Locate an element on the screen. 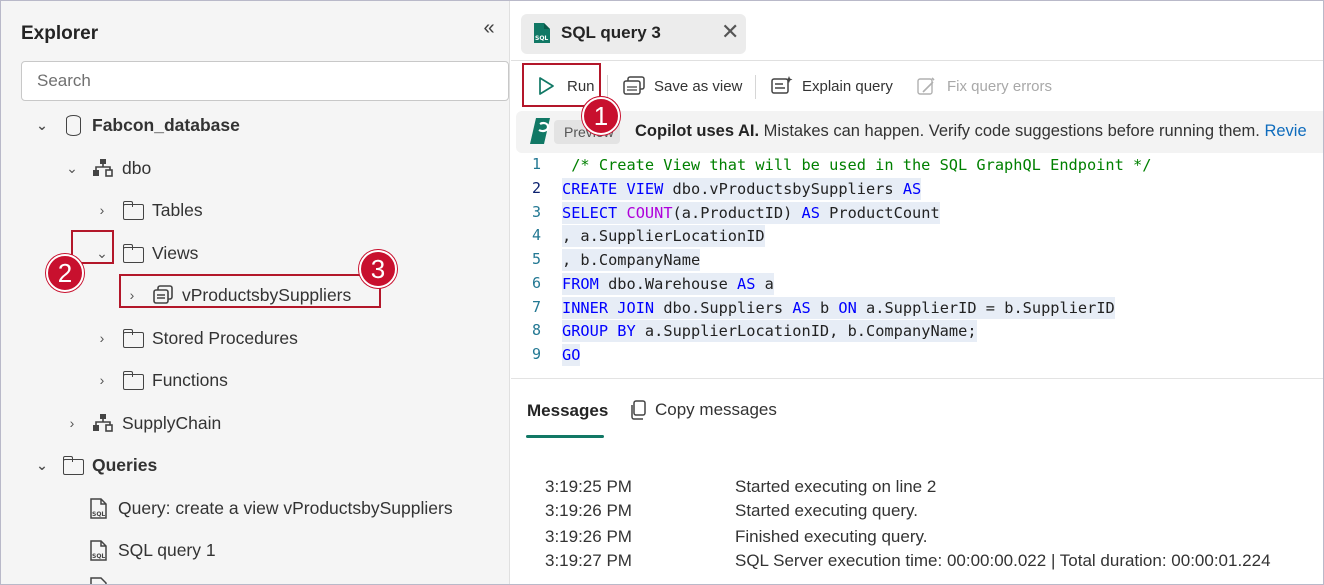 This screenshot has width=1324, height=585. tree-item-label: Functions is located at coordinates (190, 379).